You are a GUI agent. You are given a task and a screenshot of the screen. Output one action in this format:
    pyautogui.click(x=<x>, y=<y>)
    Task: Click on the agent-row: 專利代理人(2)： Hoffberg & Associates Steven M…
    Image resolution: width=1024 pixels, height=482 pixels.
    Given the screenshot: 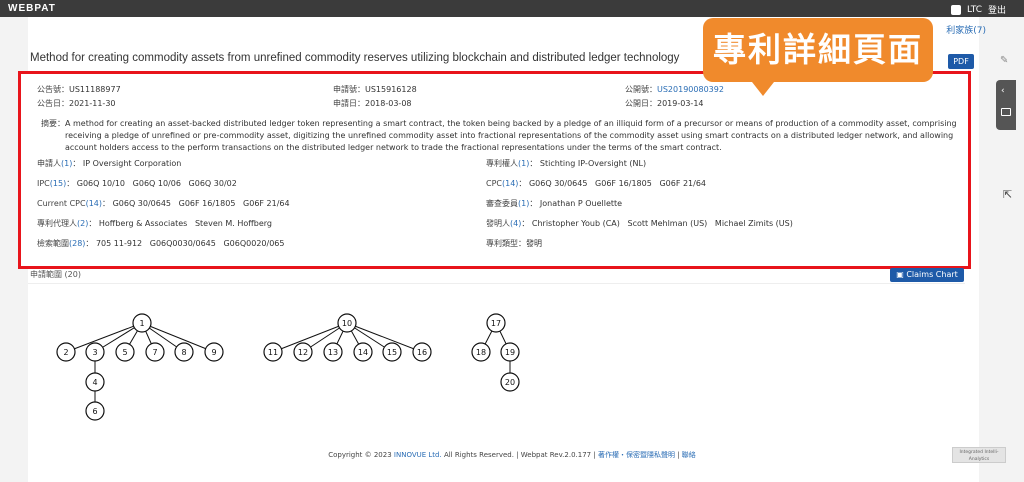 What is the action you would take?
    pyautogui.click(x=154, y=223)
    